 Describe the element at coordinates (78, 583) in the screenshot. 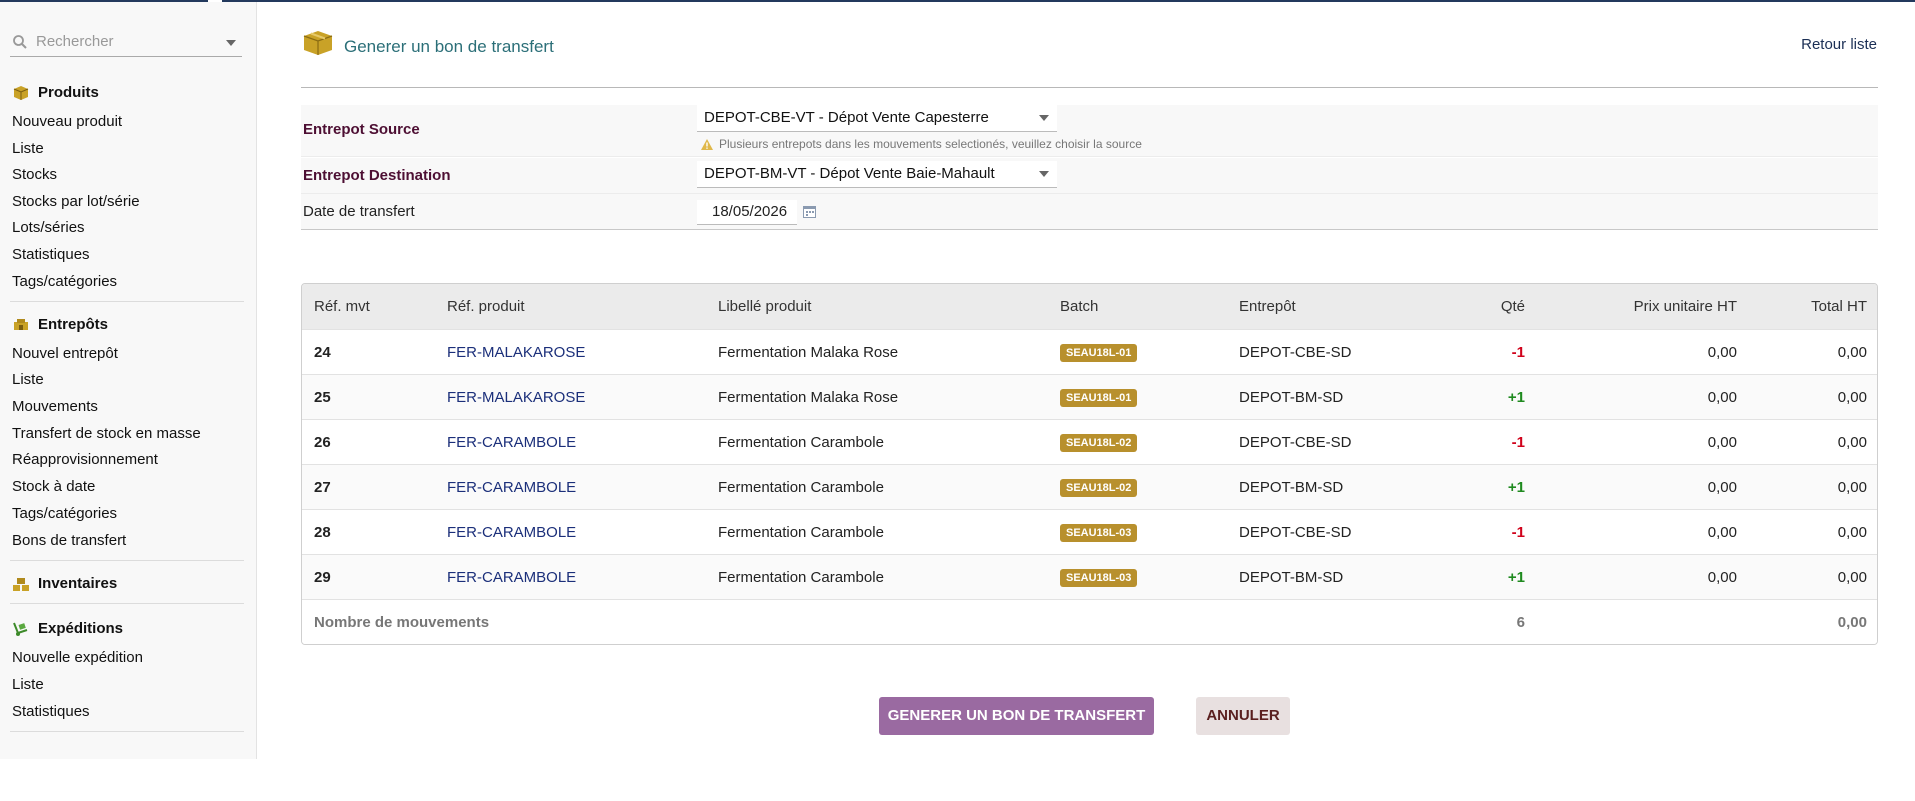

I see `section-title: Inventaires` at that location.